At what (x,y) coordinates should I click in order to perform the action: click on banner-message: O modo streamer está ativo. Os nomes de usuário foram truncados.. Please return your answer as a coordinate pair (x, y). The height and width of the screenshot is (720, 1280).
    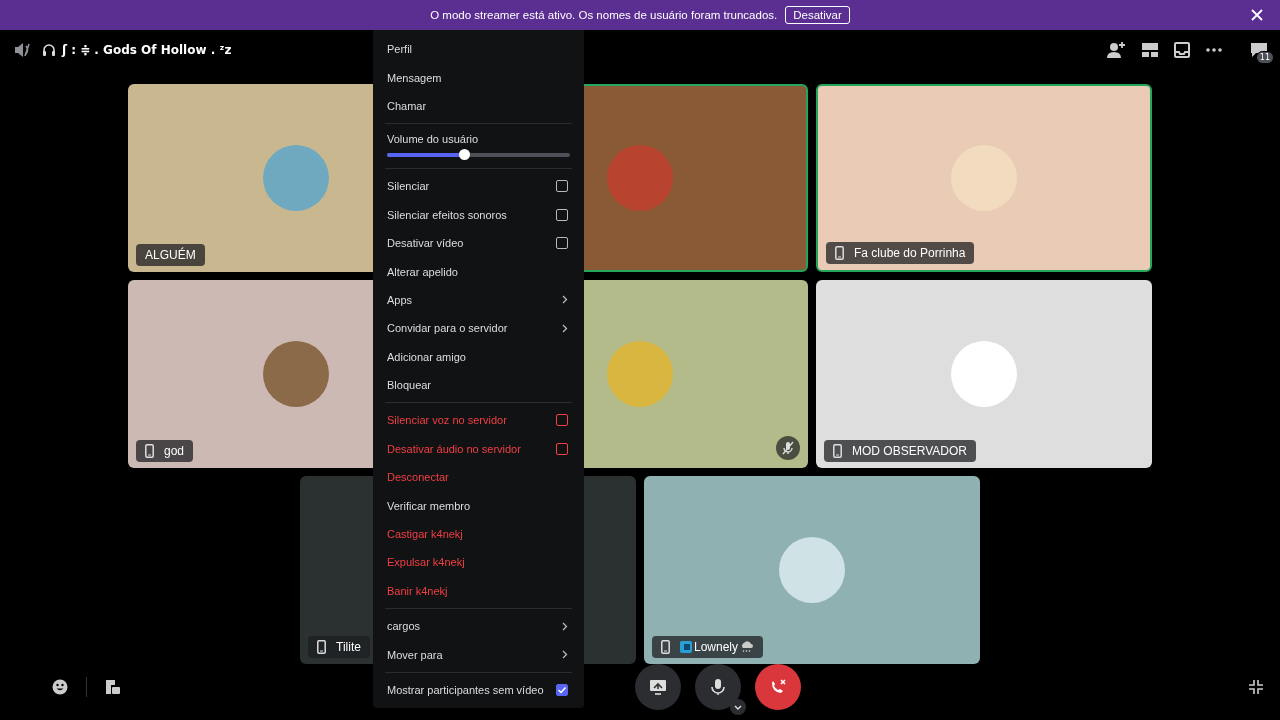
    Looking at the image, I should click on (604, 15).